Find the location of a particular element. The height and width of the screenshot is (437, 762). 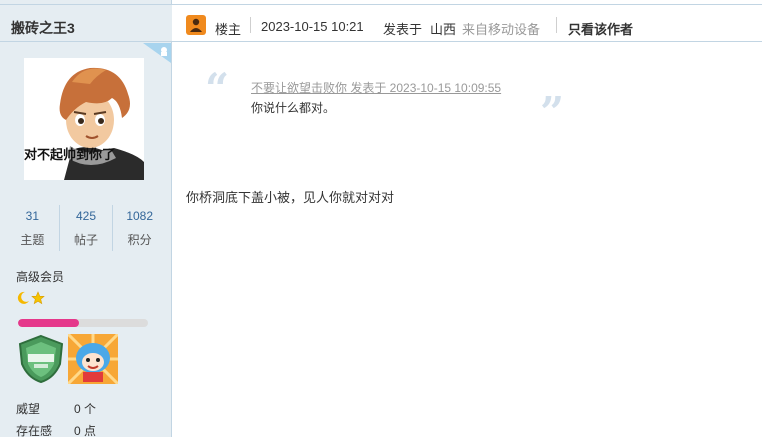

medals is located at coordinates (67, 359).